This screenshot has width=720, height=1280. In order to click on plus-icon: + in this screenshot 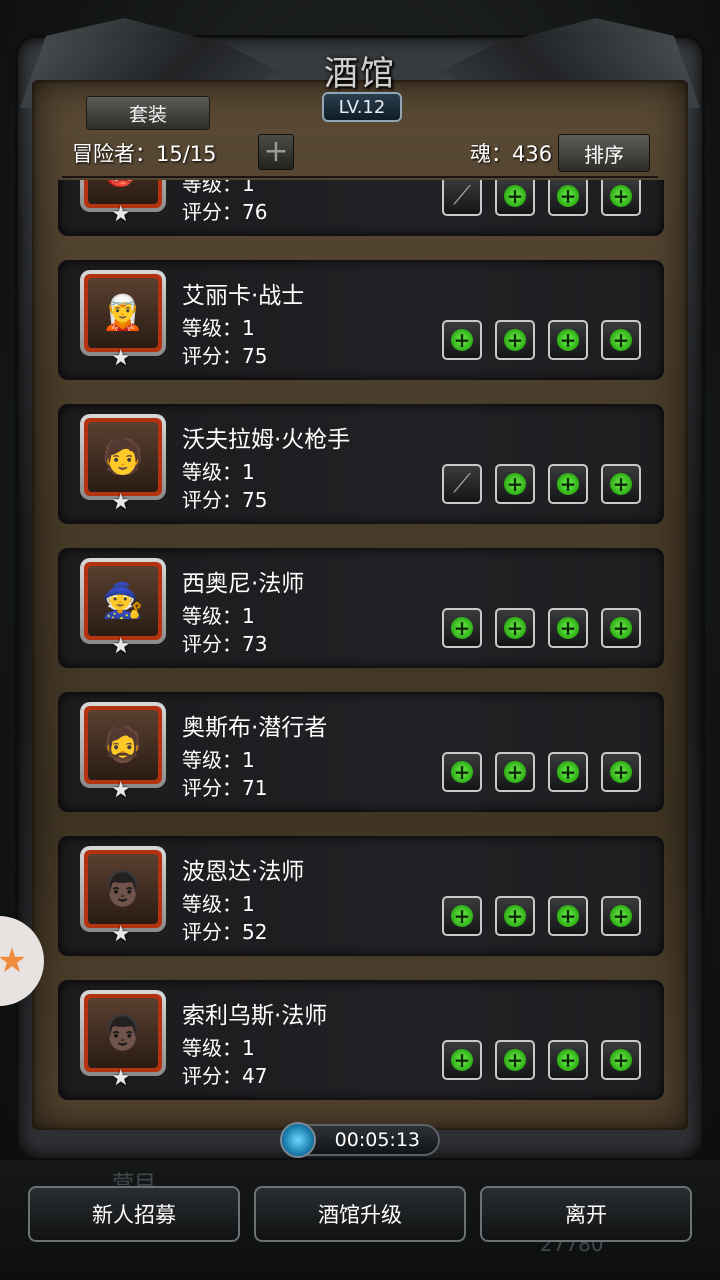, I will do `click(276, 151)`.